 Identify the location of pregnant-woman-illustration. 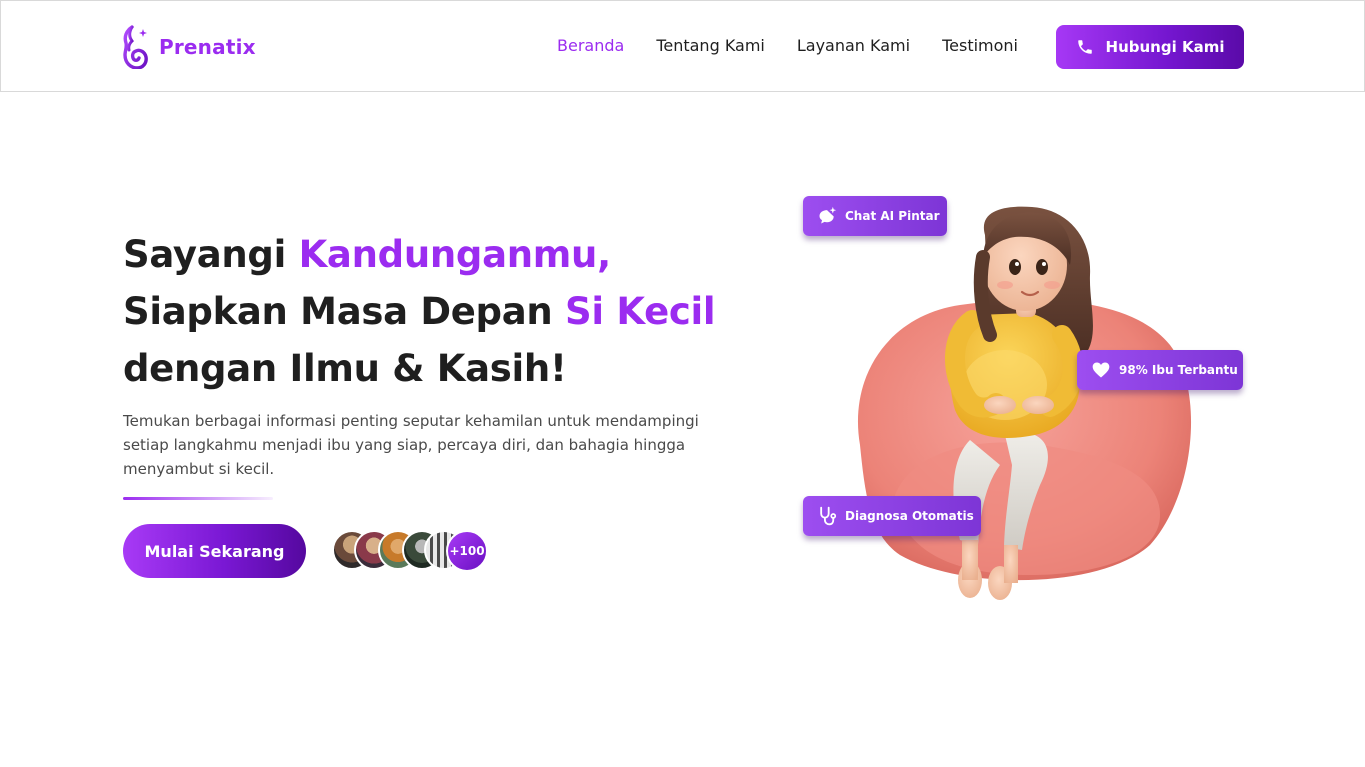
(1024, 403).